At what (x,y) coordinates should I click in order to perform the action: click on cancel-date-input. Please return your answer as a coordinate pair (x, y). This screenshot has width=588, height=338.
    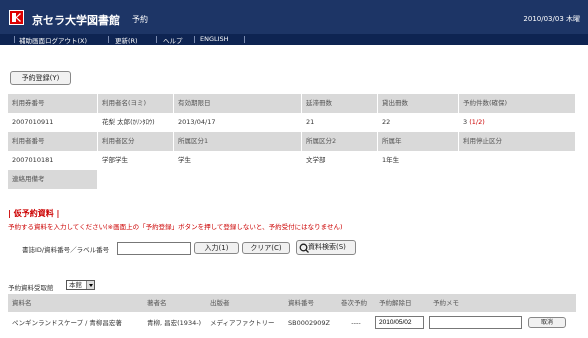
    Looking at the image, I should click on (399, 322).